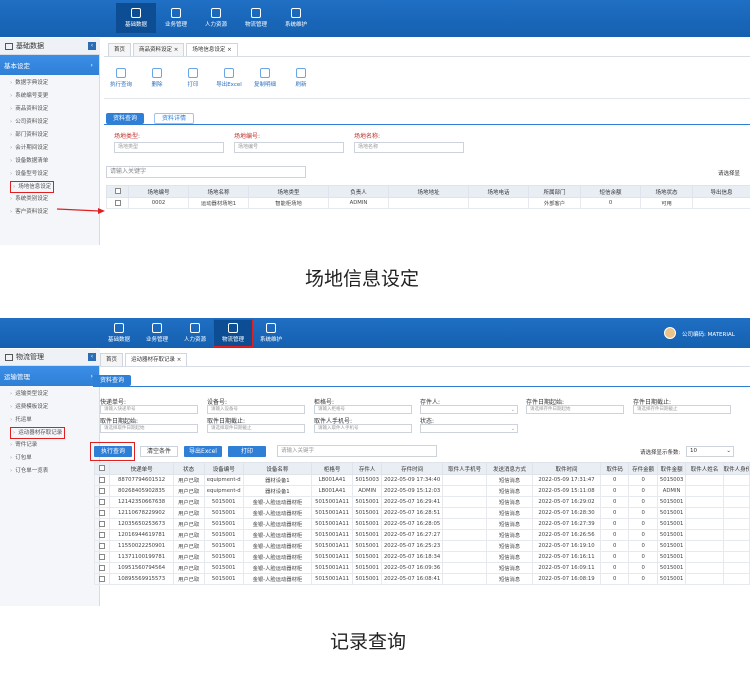 The height and width of the screenshot is (675, 750). What do you see at coordinates (159, 451) in the screenshot?
I see `clear-conditions-button: 清空条件` at bounding box center [159, 451].